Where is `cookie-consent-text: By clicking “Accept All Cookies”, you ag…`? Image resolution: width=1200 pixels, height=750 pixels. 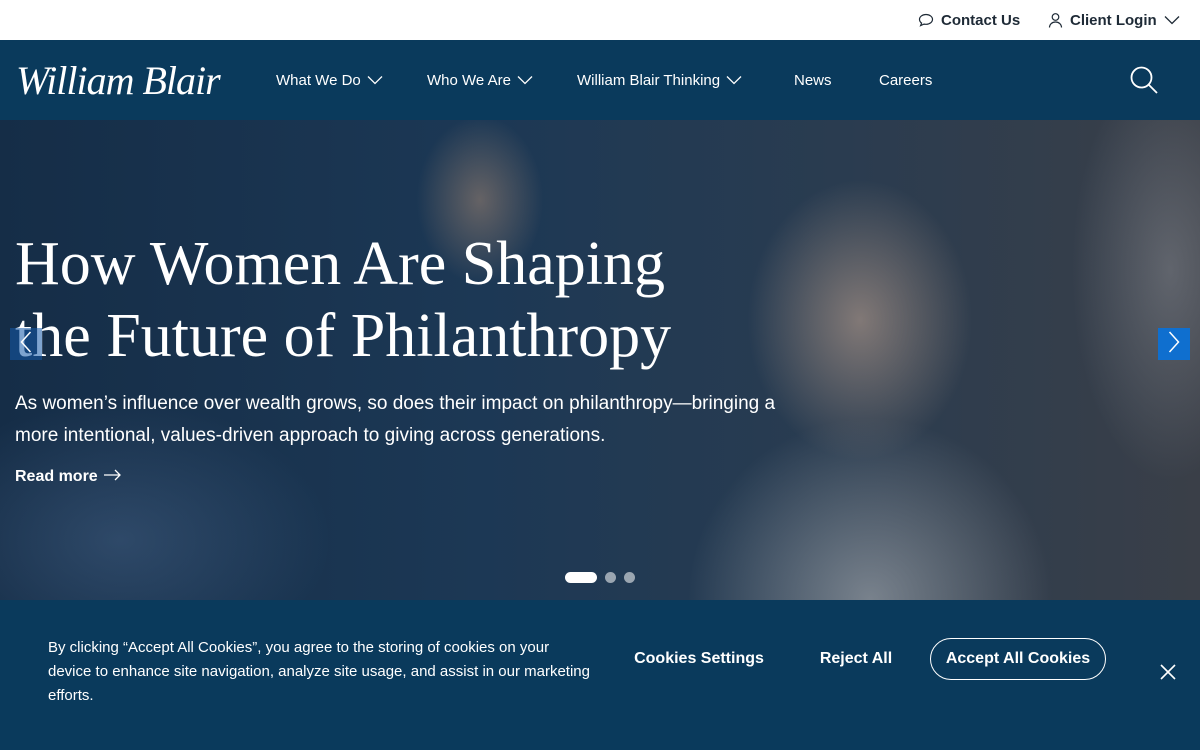
cookie-consent-text: By clicking “Accept All Cookies”, you ag… is located at coordinates (319, 671).